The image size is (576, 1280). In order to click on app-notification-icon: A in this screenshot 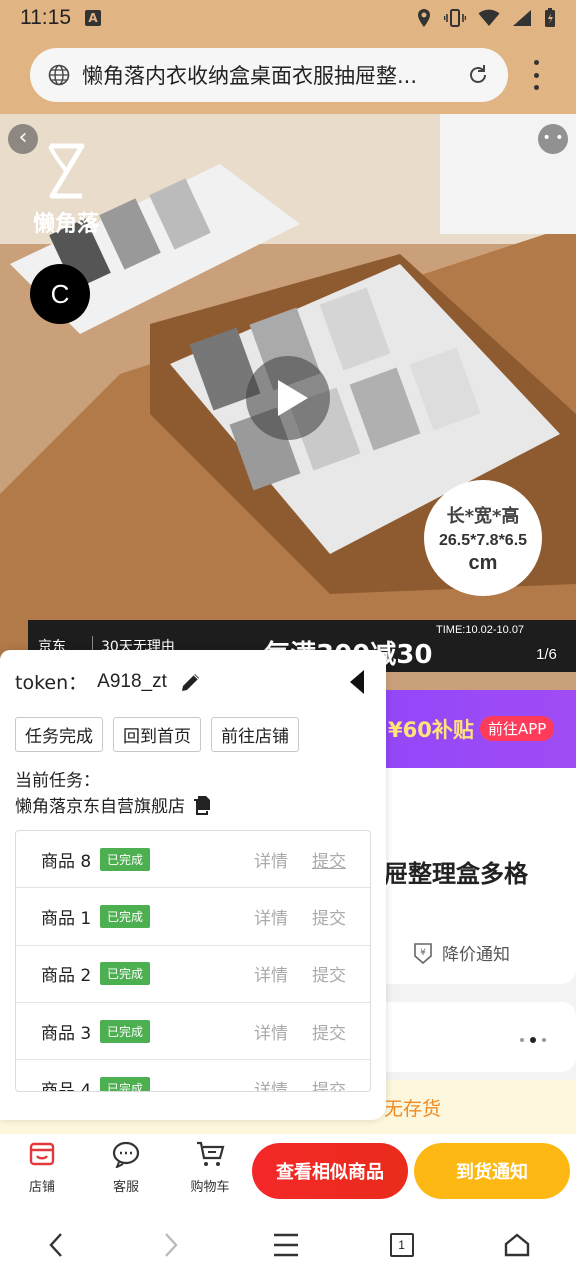, I will do `click(93, 18)`.